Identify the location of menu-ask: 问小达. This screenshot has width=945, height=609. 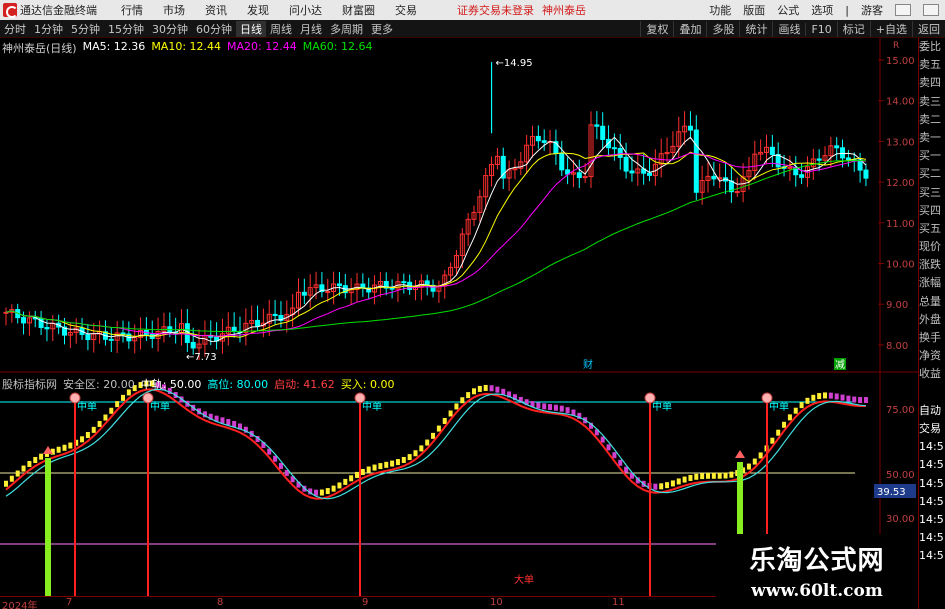
(305, 10).